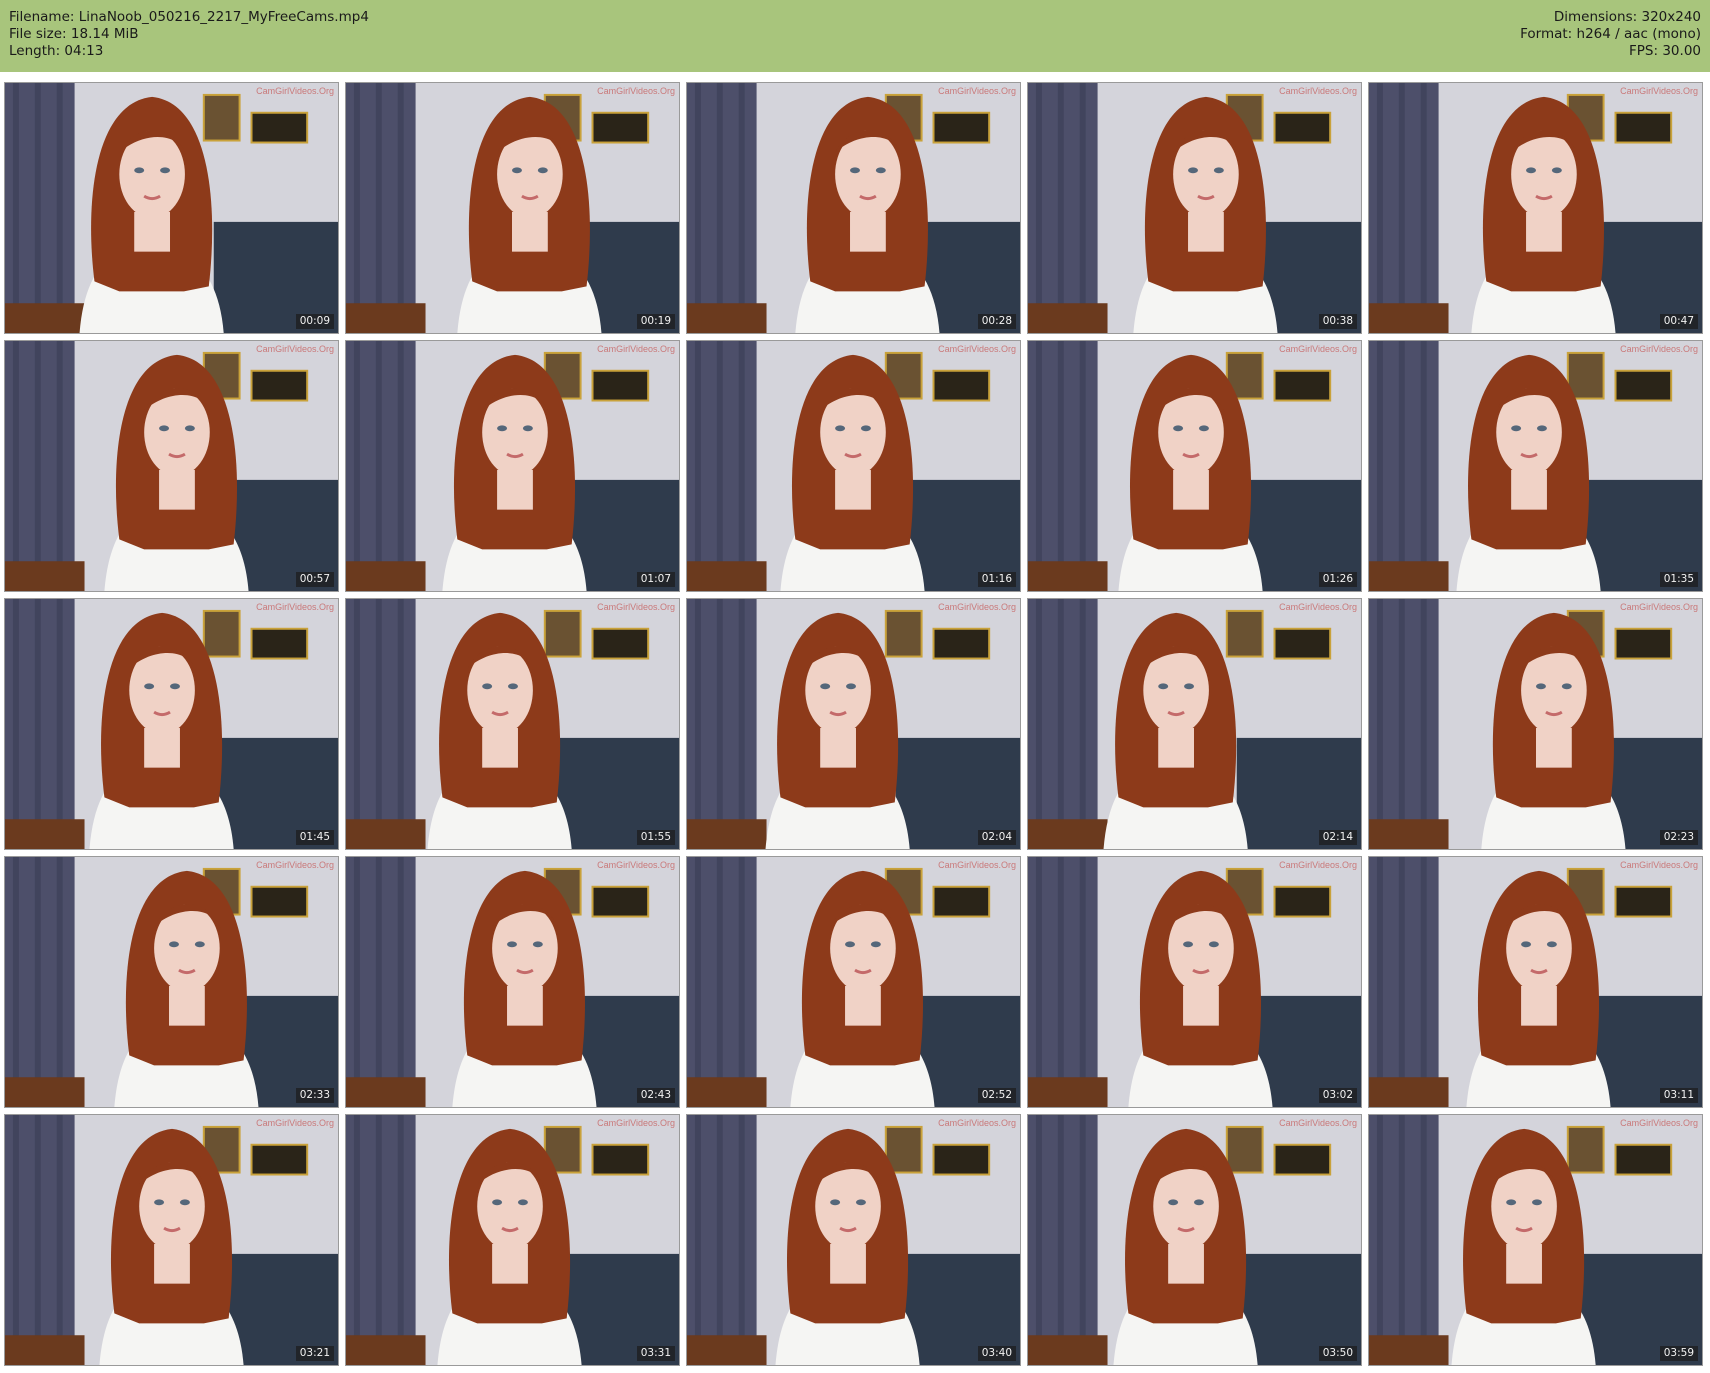 The width and height of the screenshot is (1710, 1373). What do you see at coordinates (996, 1095) in the screenshot?
I see `timestamp-label: 02:52` at bounding box center [996, 1095].